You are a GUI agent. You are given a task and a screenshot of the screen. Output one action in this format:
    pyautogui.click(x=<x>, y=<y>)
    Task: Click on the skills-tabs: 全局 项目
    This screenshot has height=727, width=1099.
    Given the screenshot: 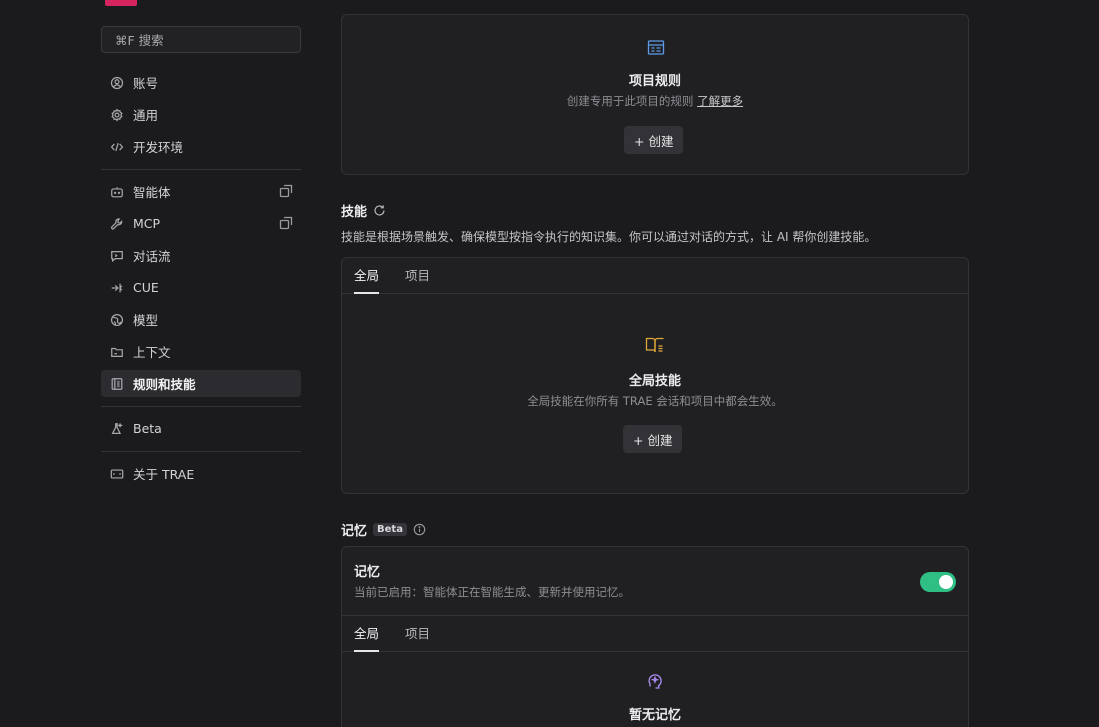 What is the action you would take?
    pyautogui.click(x=655, y=276)
    